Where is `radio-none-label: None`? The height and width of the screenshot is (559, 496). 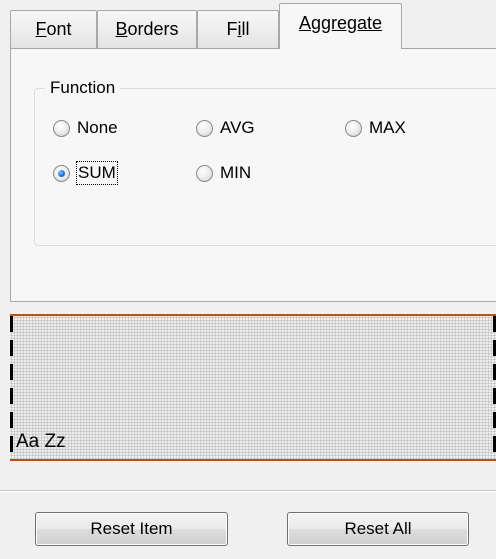 radio-none-label: None is located at coordinates (97, 127).